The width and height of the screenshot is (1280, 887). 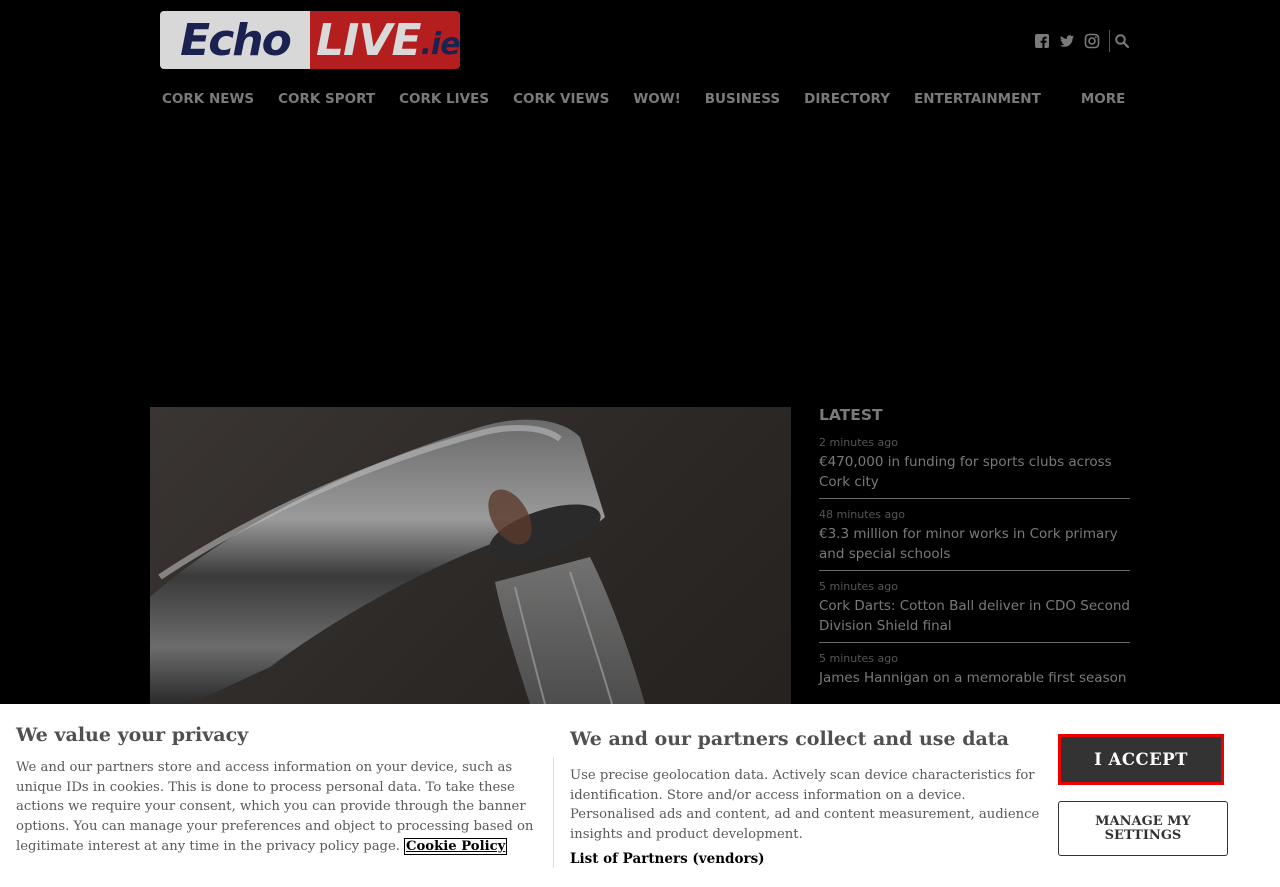 I want to click on latest-heading: LATEST, so click(x=851, y=415).